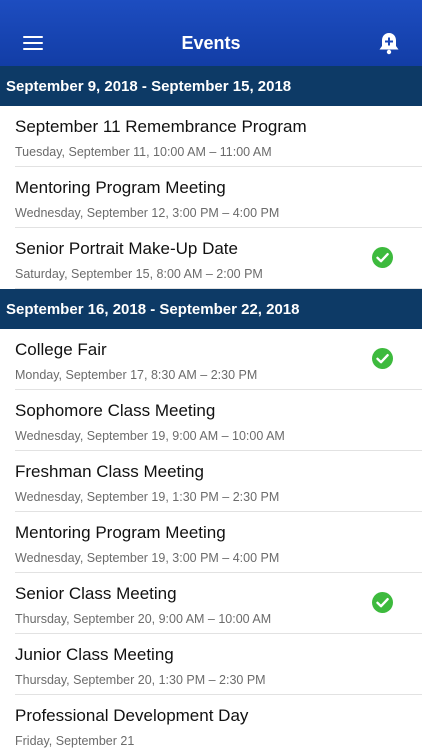 This screenshot has width=422, height=750. Describe the element at coordinates (115, 410) in the screenshot. I see `event-title: Sophomore Class Meeting` at that location.